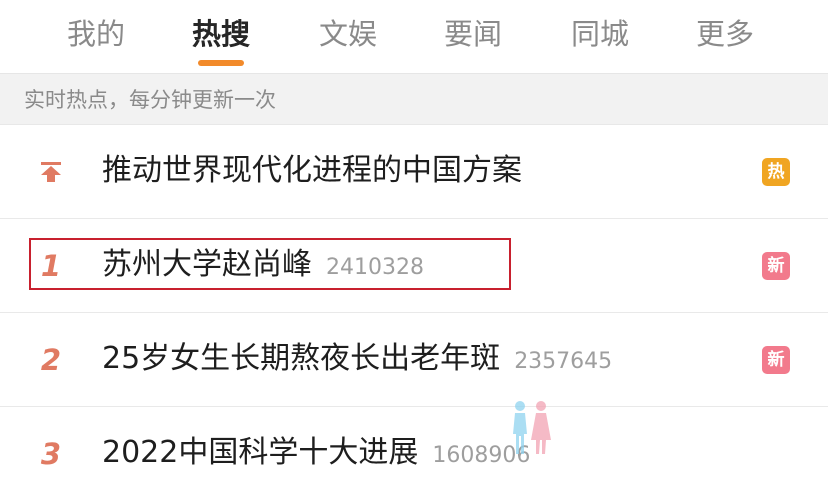 This screenshot has width=828, height=501. I want to click on item-title-wrap: 25岁女生长期熬夜长出老年斑 2357645, so click(357, 359).